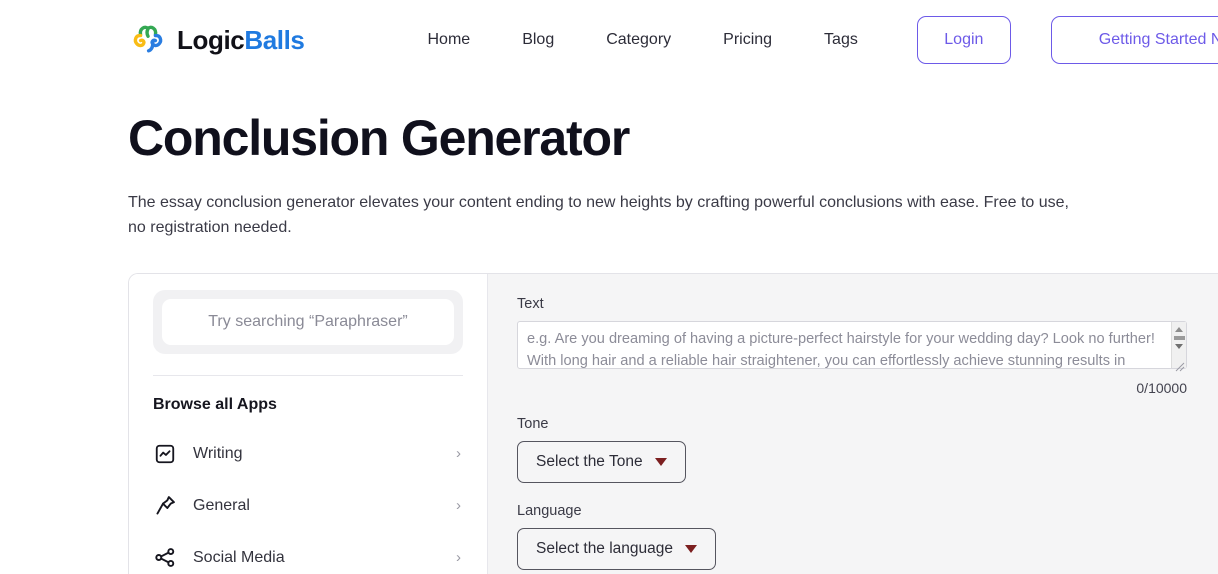  I want to click on language-field: Language Select the language, so click(852, 536).